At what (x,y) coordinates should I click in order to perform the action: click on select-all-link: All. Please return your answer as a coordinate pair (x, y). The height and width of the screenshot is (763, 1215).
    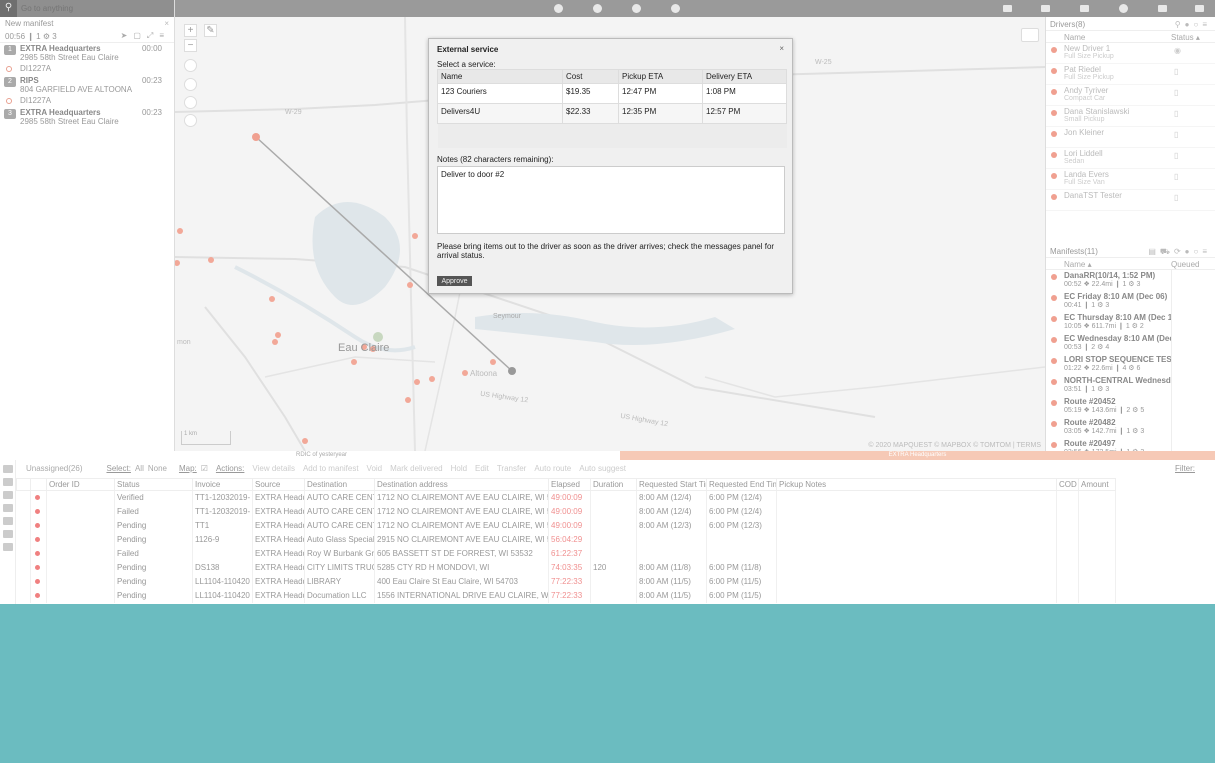
    Looking at the image, I should click on (139, 468).